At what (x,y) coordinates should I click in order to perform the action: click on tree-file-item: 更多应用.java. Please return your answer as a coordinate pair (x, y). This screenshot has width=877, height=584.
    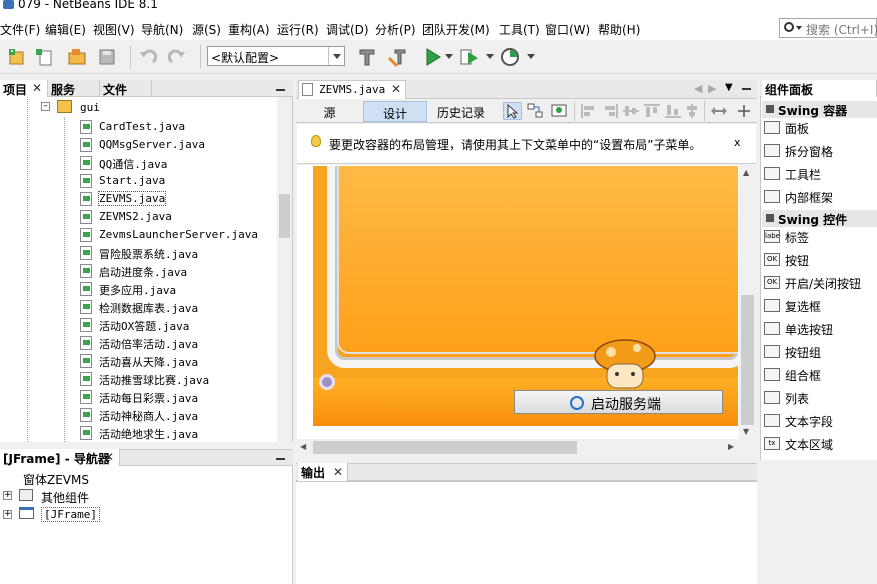
    Looking at the image, I should click on (137, 289).